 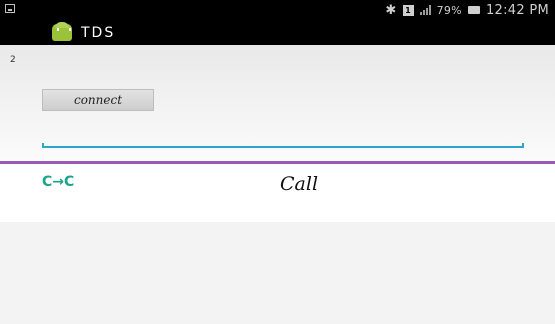 I want to click on battery-percent: 79%, so click(x=449, y=10).